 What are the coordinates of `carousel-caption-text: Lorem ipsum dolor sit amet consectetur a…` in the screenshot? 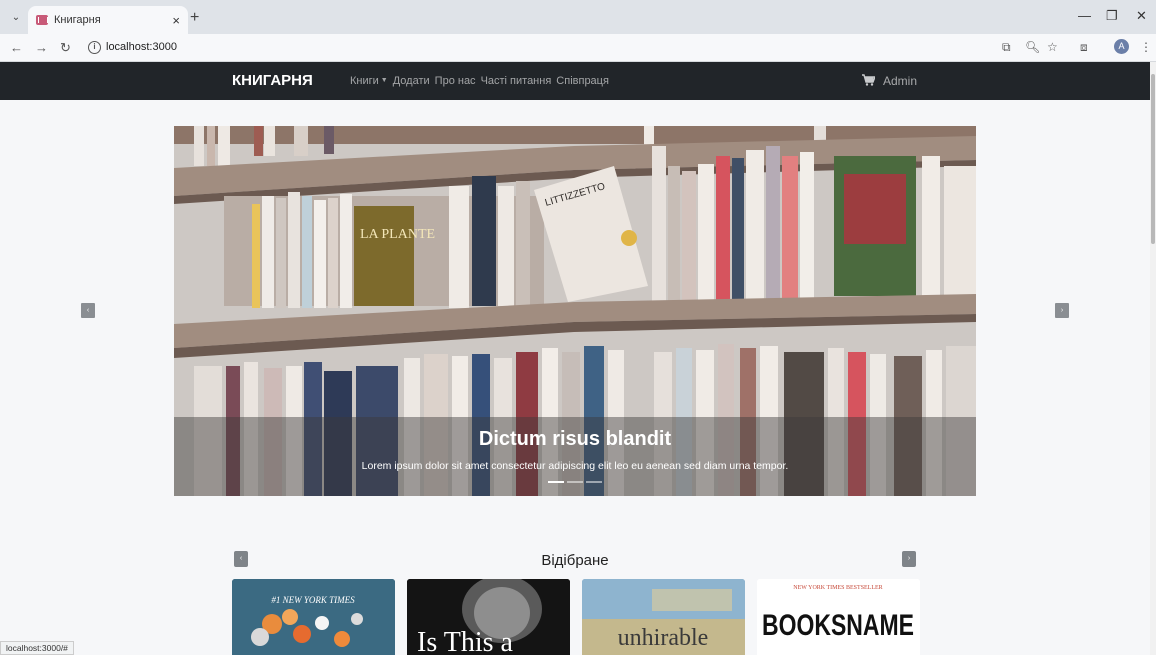 It's located at (575, 466).